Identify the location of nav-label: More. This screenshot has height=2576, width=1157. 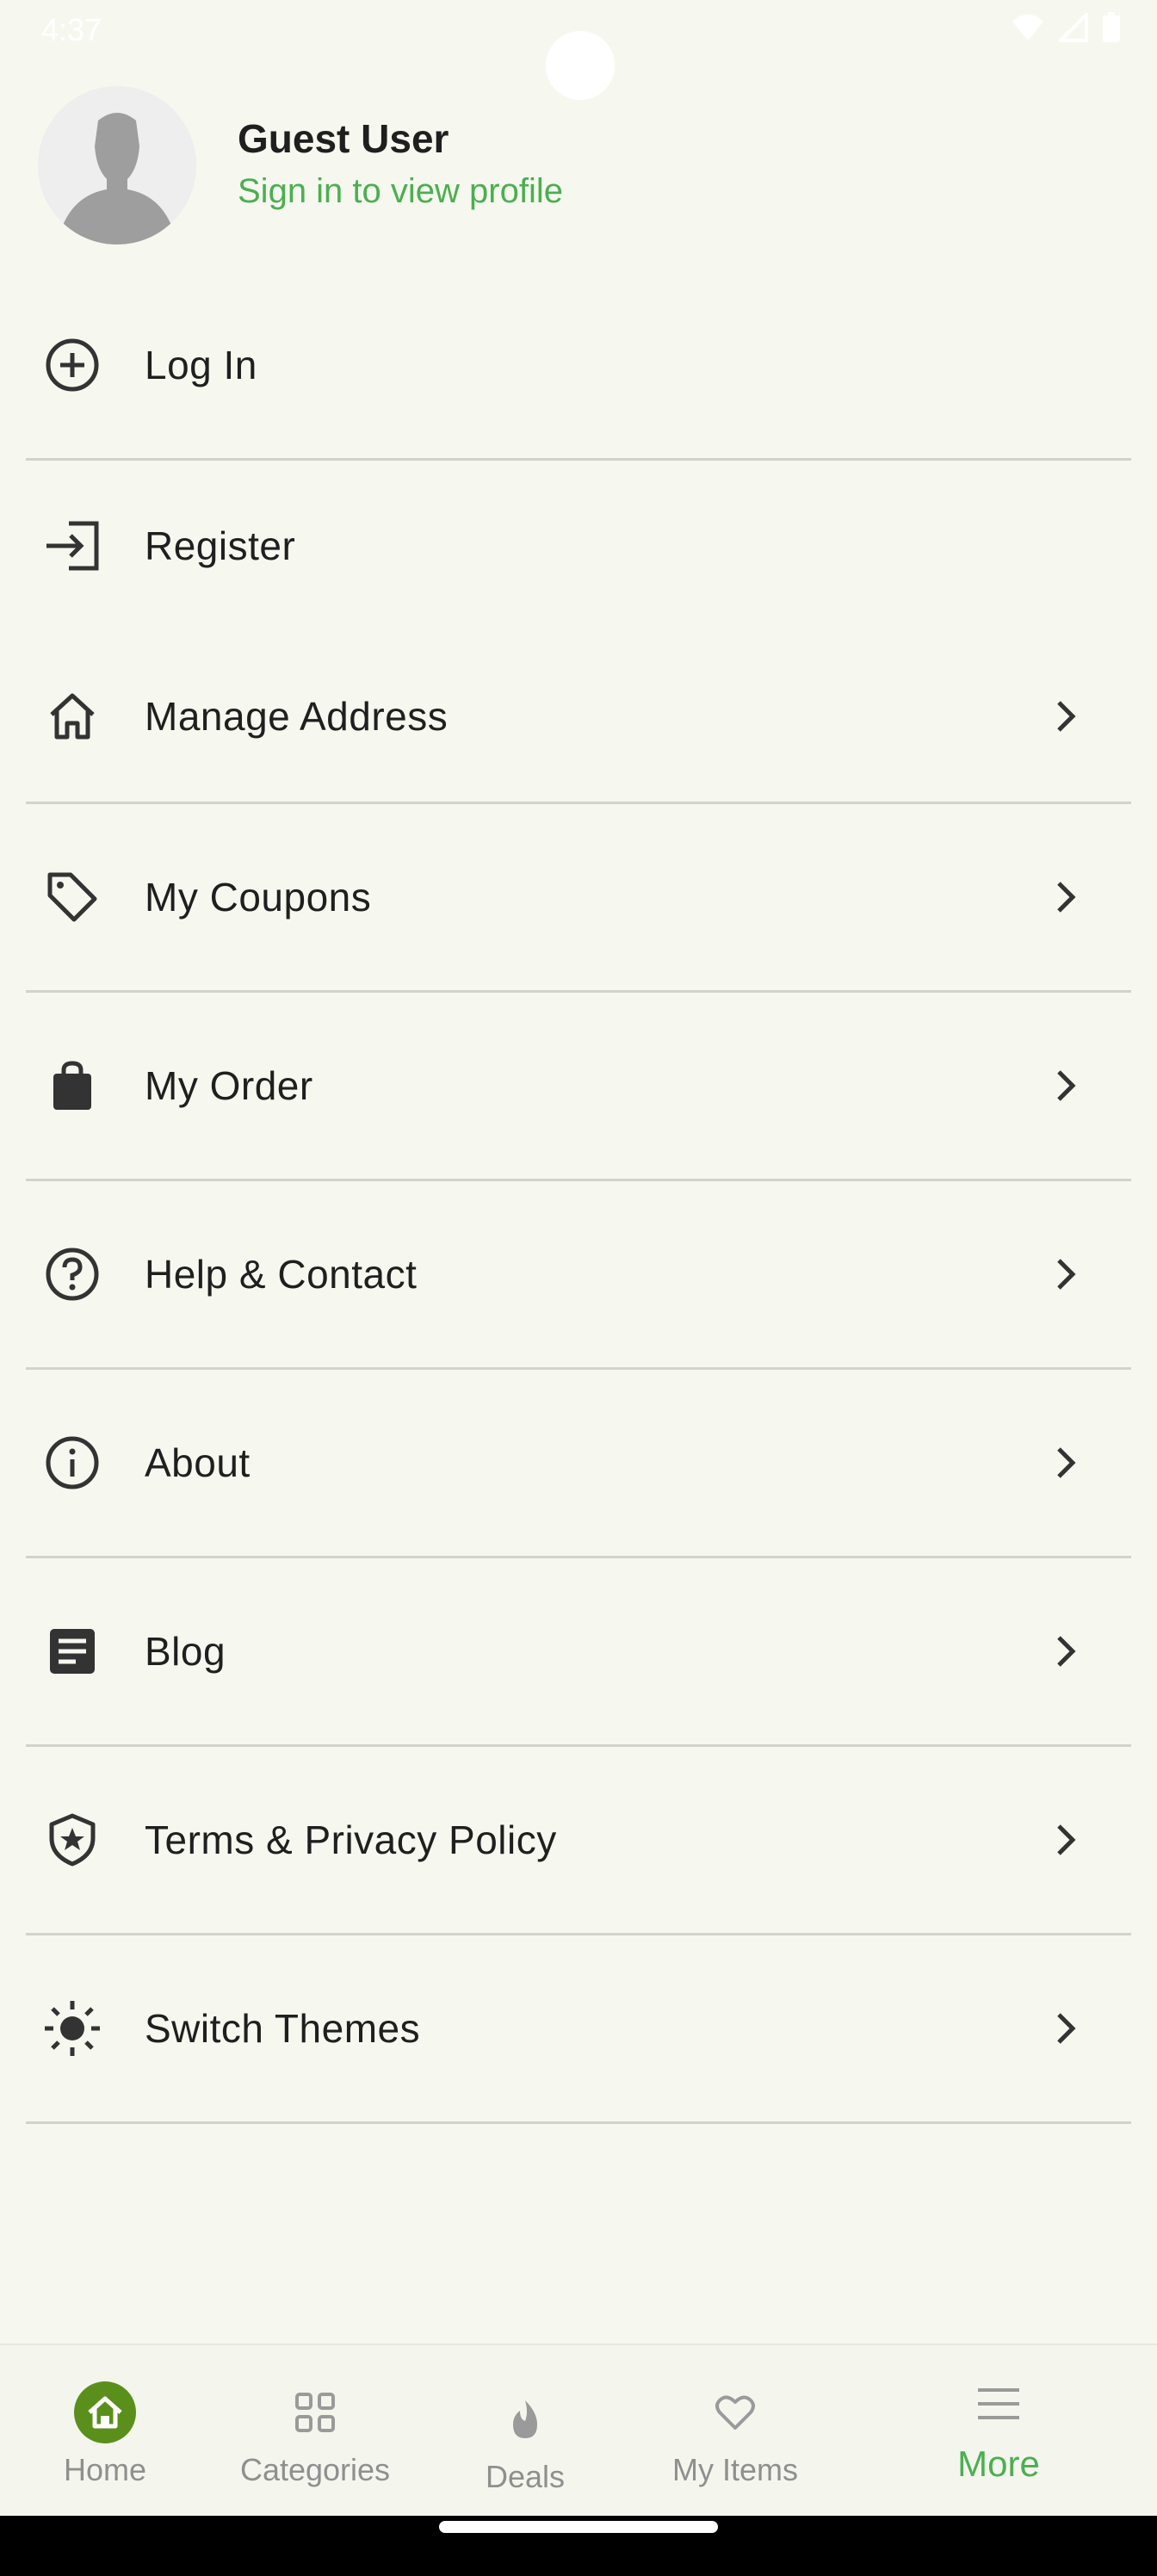
(999, 2464).